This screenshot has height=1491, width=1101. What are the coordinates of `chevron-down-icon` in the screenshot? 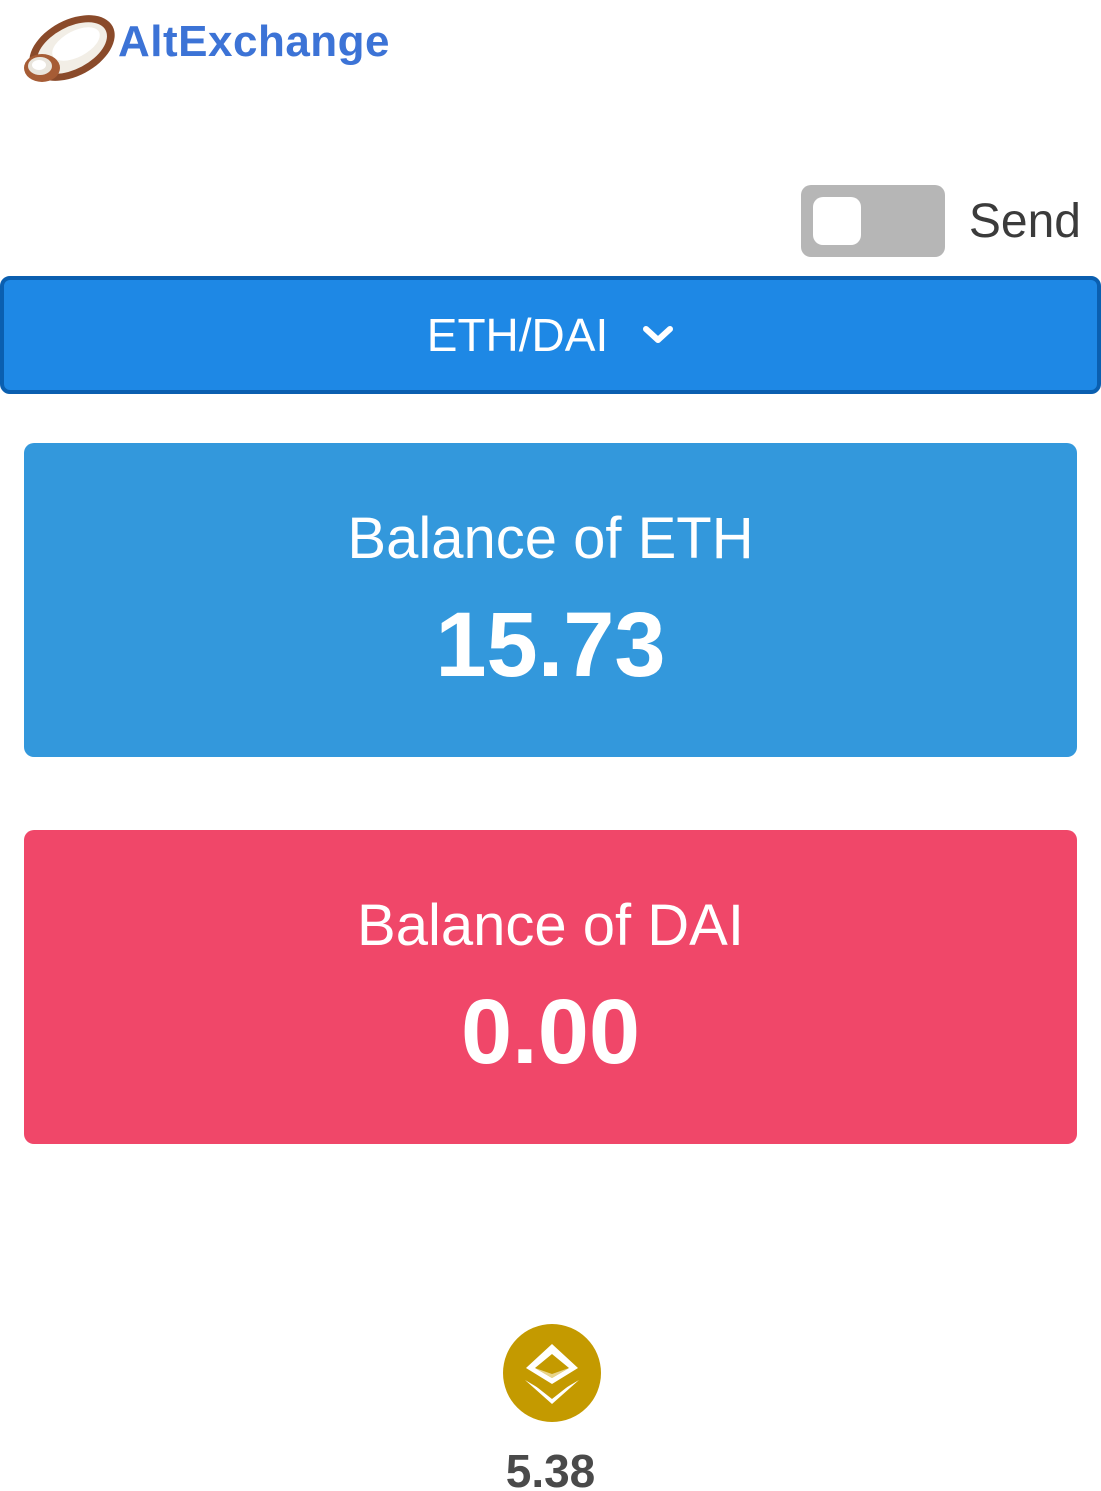 It's located at (658, 334).